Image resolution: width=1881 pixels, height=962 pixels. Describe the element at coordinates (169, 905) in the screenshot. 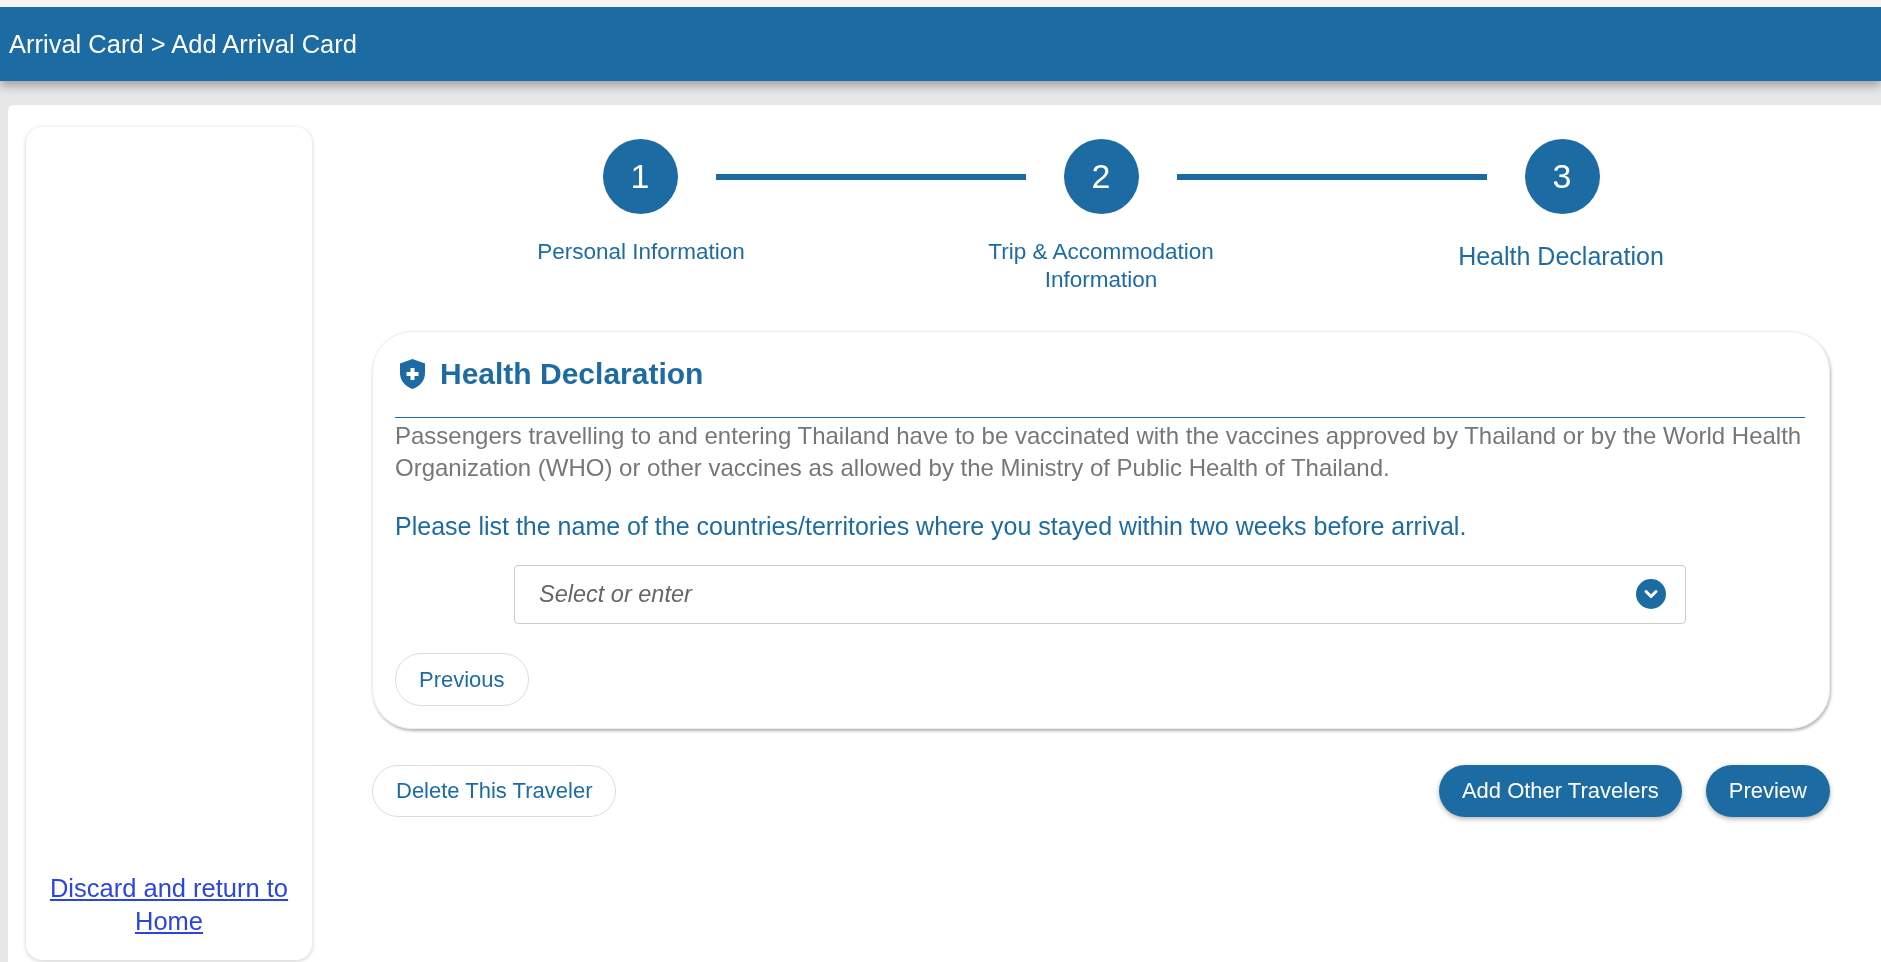

I see `discard-link: Discard and return to Home` at that location.